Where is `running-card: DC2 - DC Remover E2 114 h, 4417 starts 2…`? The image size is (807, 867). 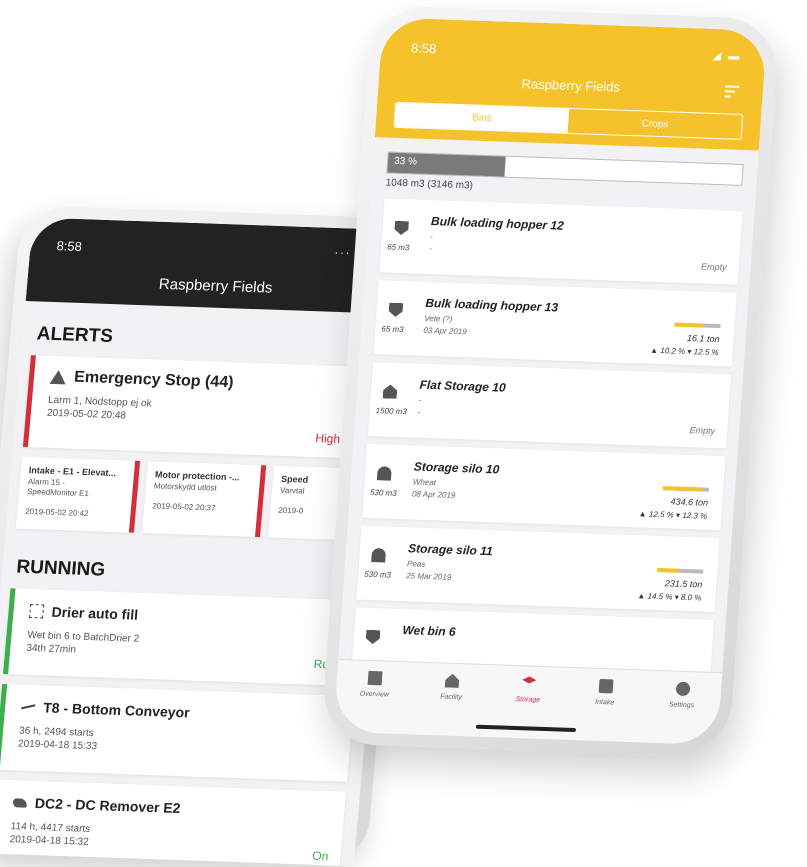
running-card: DC2 - DC Remover E2 114 h, 4417 starts 2… is located at coordinates (173, 823).